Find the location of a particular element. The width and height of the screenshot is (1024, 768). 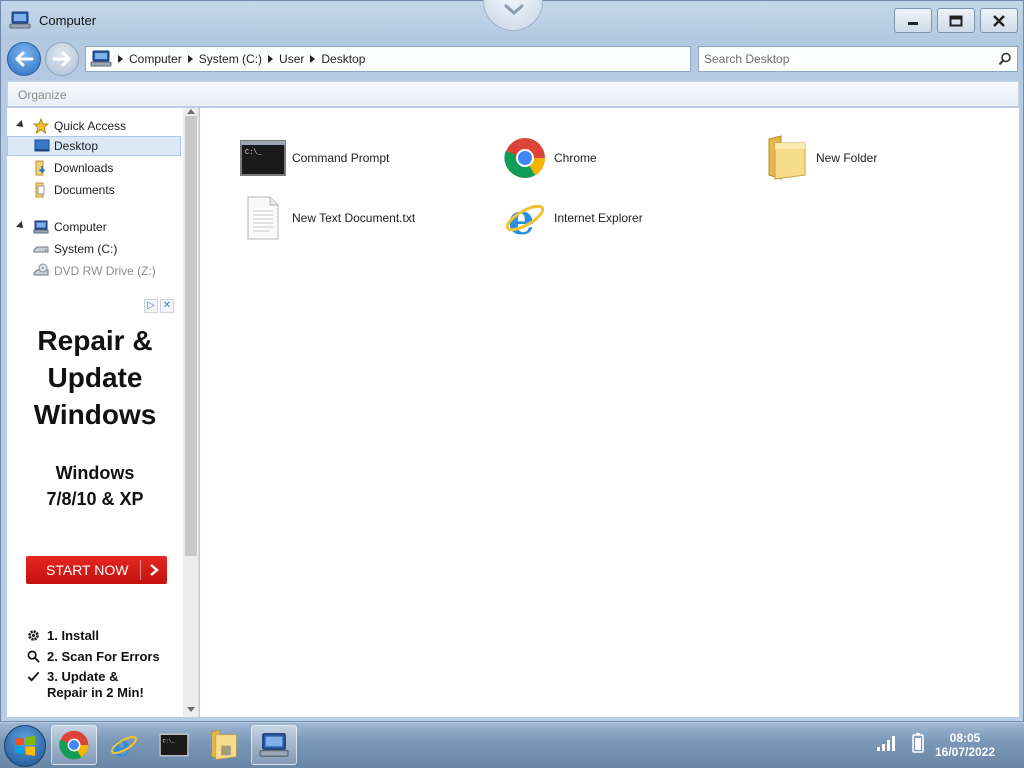

arrow-left-icon is located at coordinates (24, 59).